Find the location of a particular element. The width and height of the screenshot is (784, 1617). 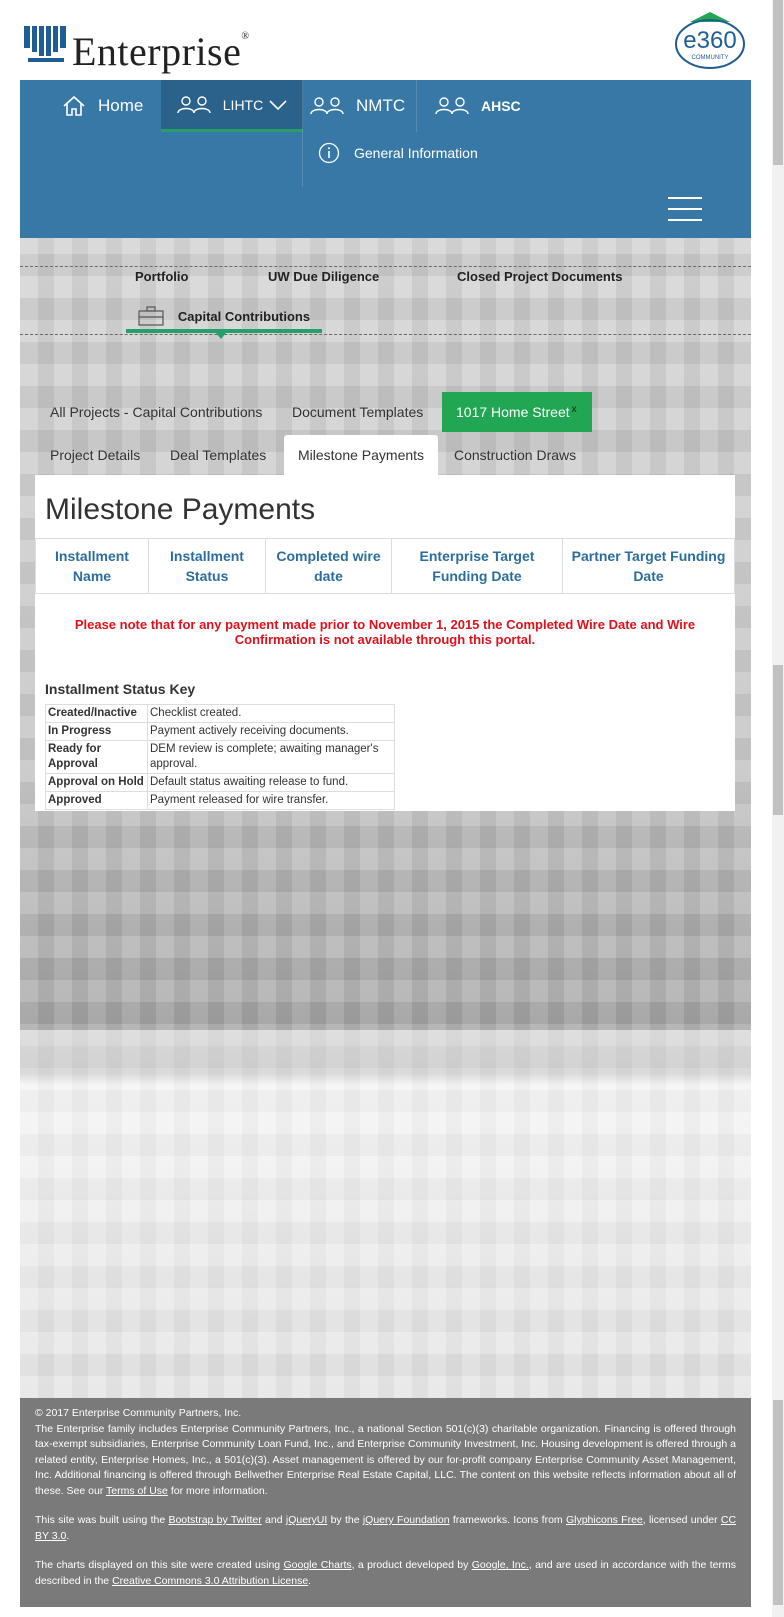

status-key-title: Installment Status Key is located at coordinates (120, 689).